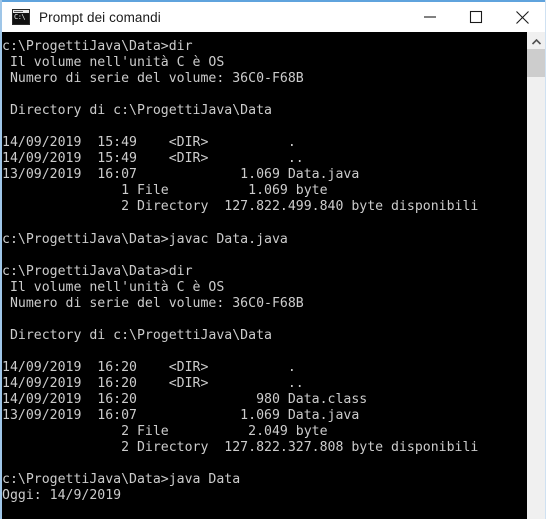 This screenshot has height=519, width=546. I want to click on minimize-icon, so click(430, 17).